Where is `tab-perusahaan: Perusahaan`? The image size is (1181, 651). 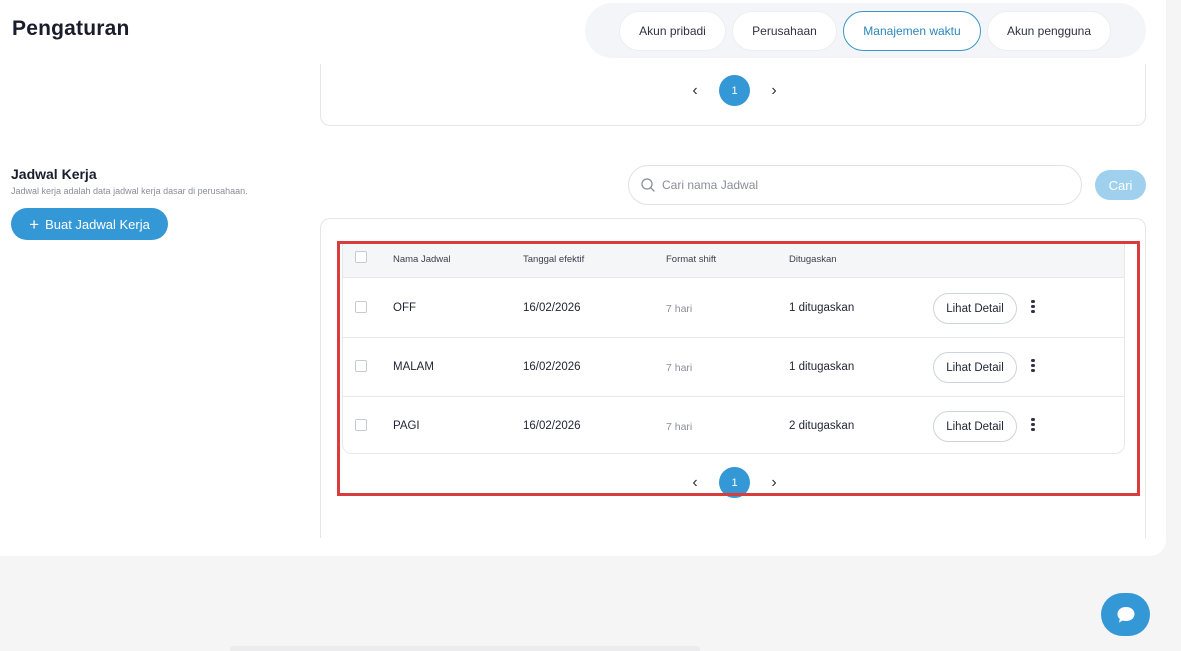 tab-perusahaan: Perusahaan is located at coordinates (784, 31).